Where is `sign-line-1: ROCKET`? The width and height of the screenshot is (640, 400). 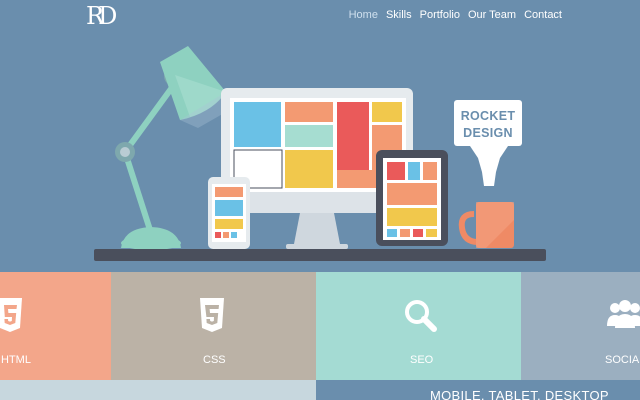 sign-line-1: ROCKET is located at coordinates (488, 116).